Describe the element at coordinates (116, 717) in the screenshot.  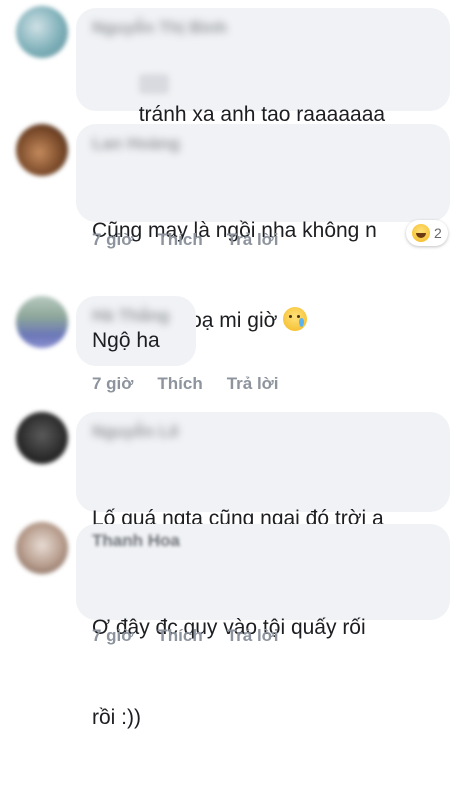
I see `comment-text-line: rồi :))` at that location.